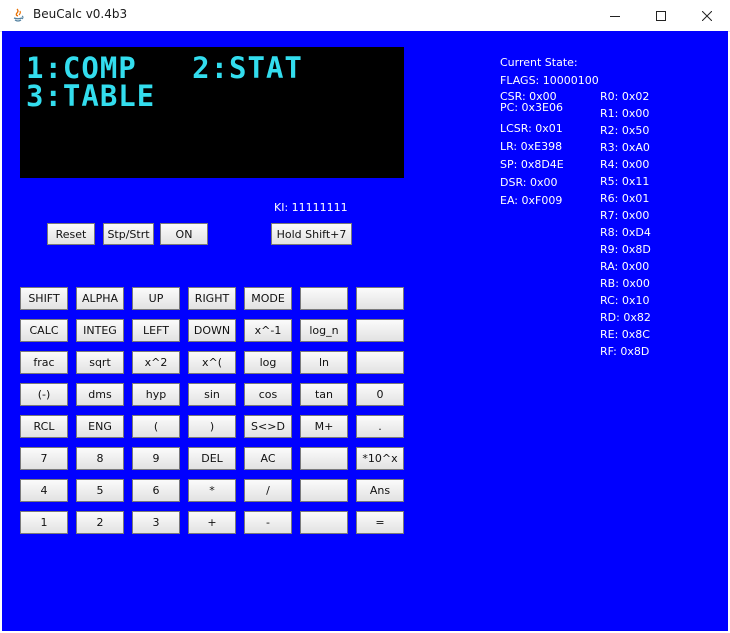 The height and width of the screenshot is (633, 730). I want to click on key-button: x^(, so click(212, 362).